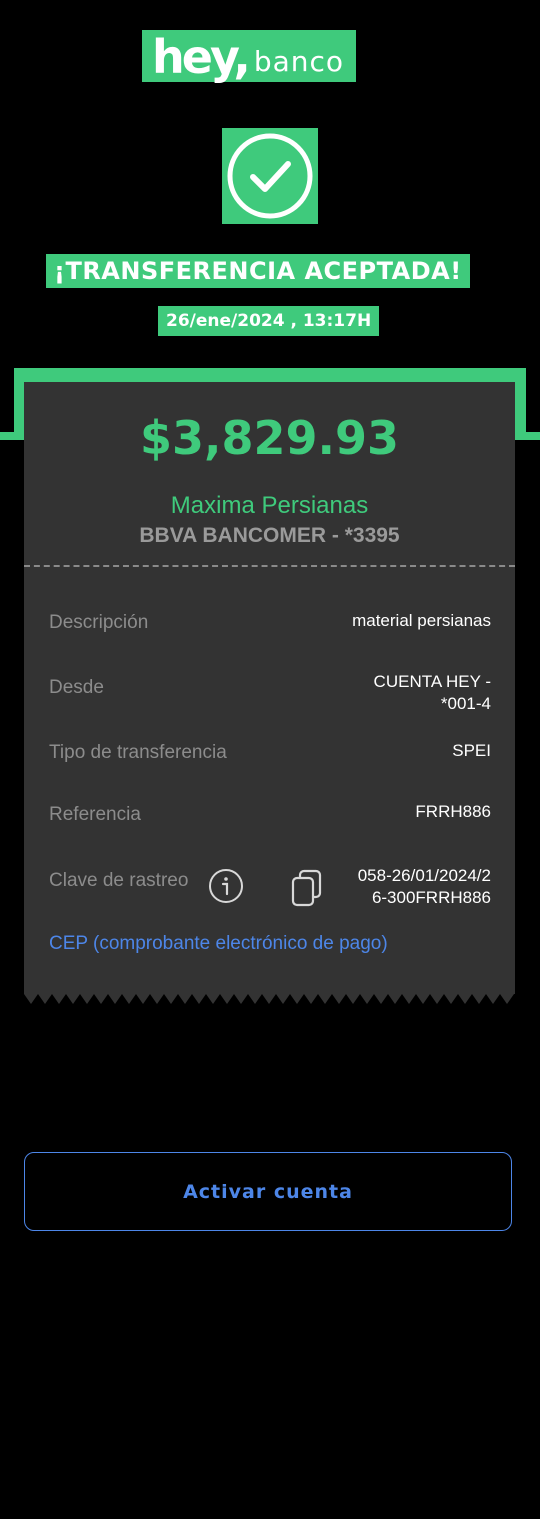  Describe the element at coordinates (424, 887) in the screenshot. I see `tracking-key-value: 058-26/01/2024/2 6-300FRRH886` at that location.